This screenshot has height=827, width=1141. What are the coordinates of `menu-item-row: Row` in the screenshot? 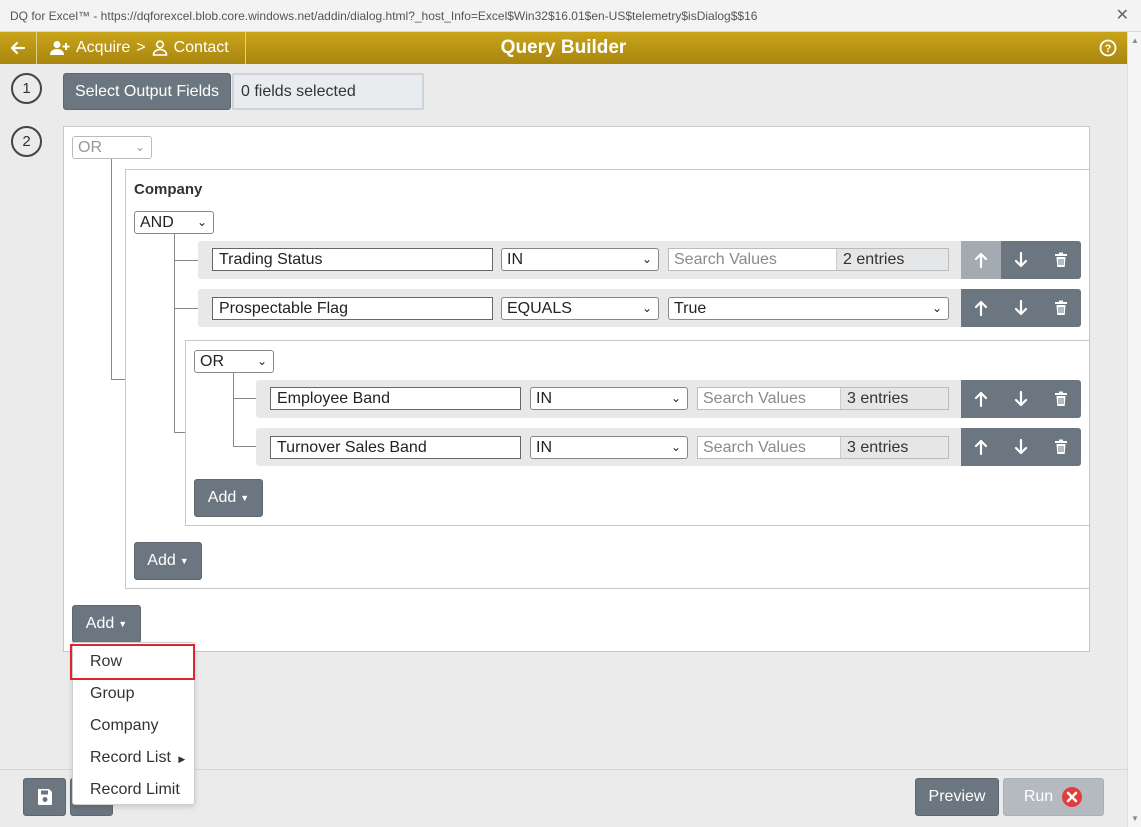 It's located at (132, 662).